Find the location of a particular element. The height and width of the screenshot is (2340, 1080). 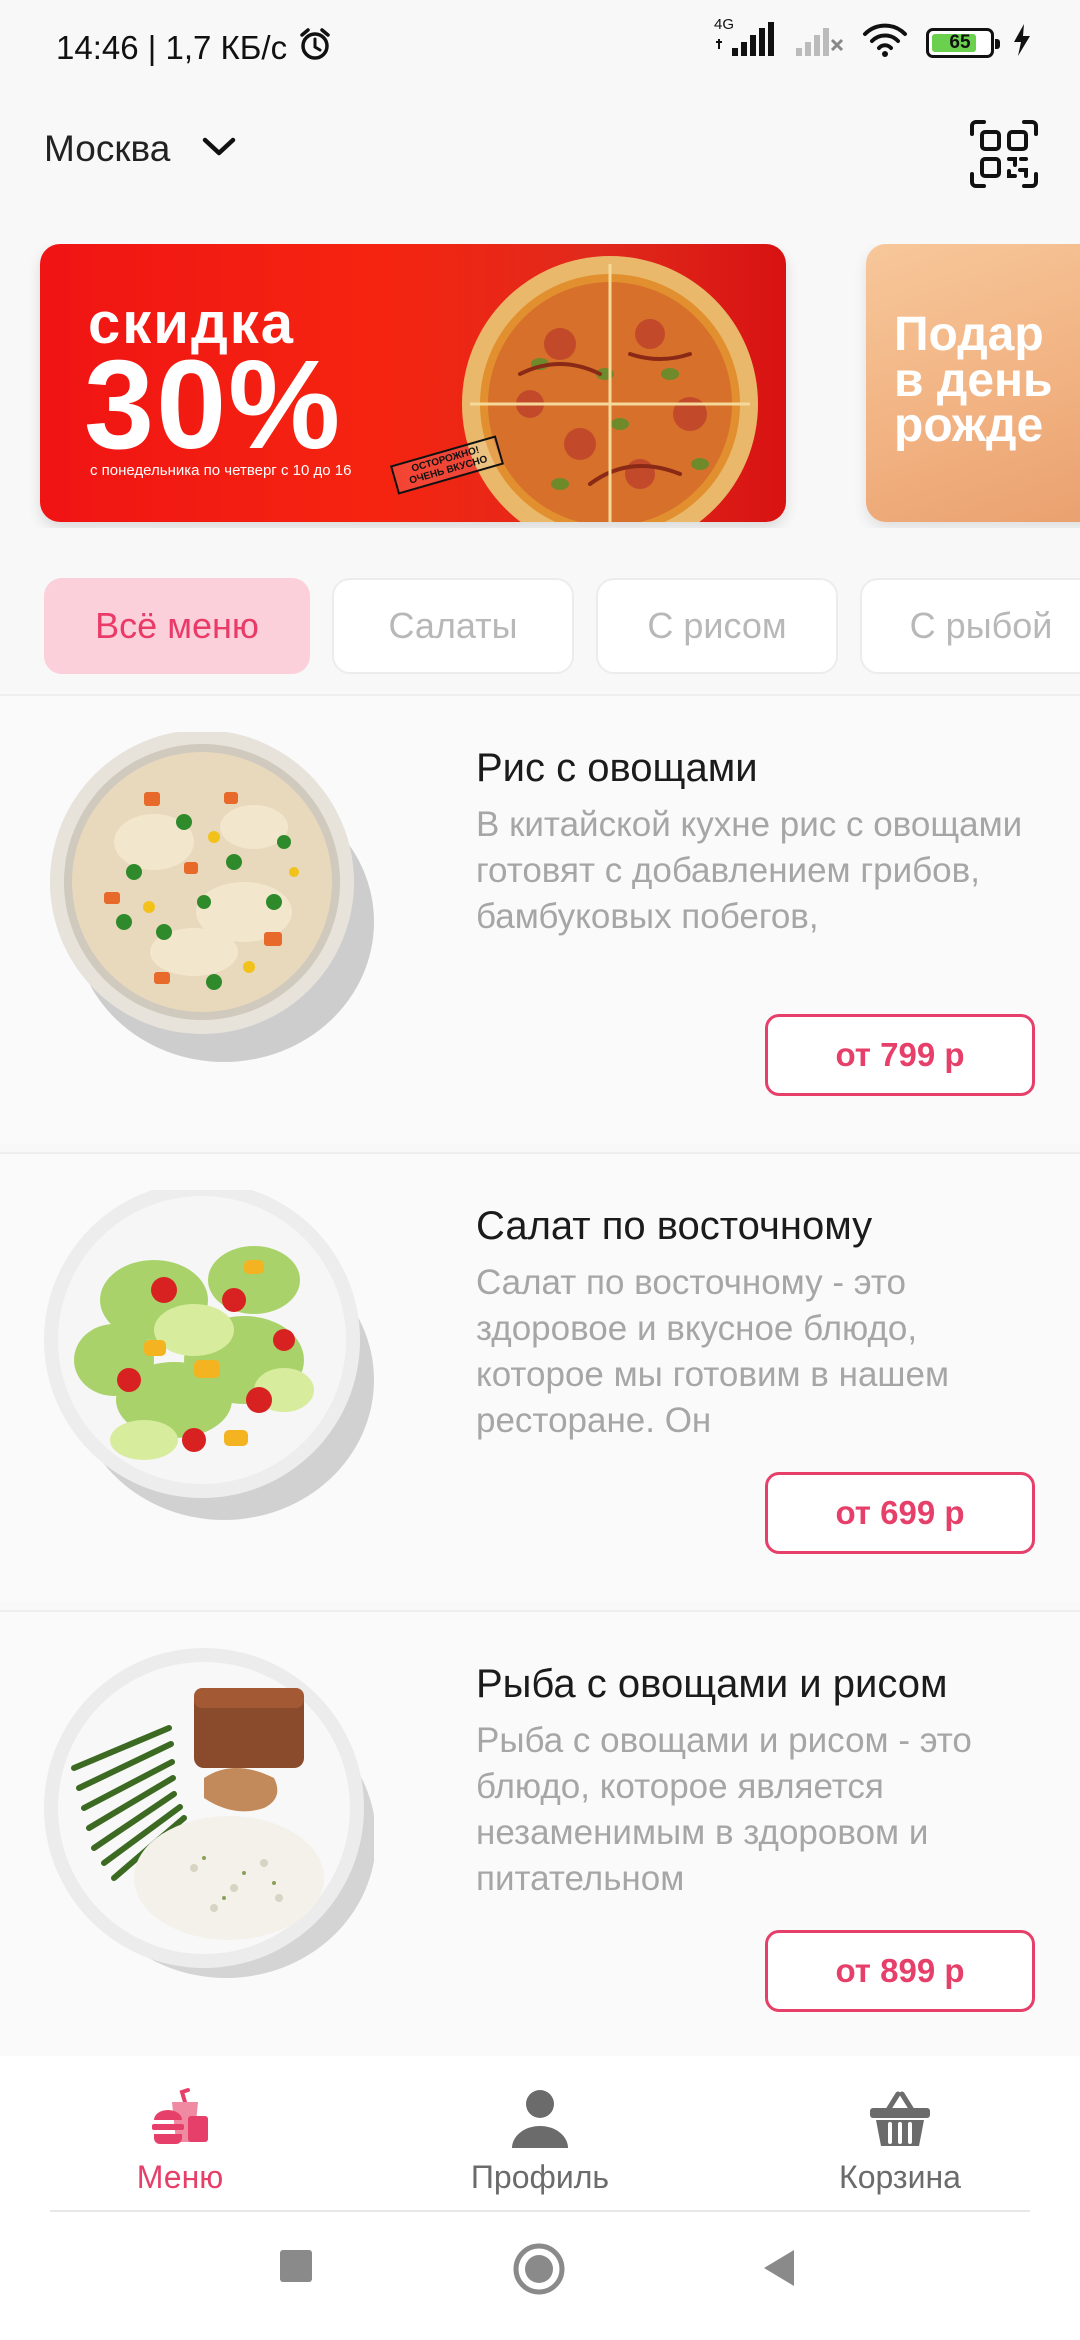

square-icon is located at coordinates (296, 2269).